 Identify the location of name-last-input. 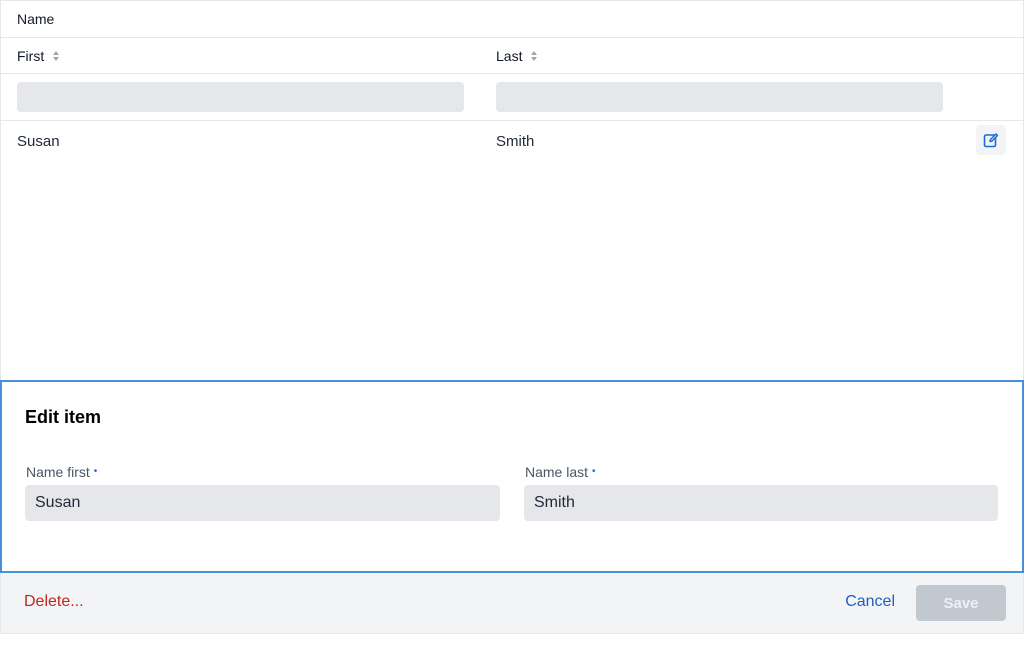
(761, 503).